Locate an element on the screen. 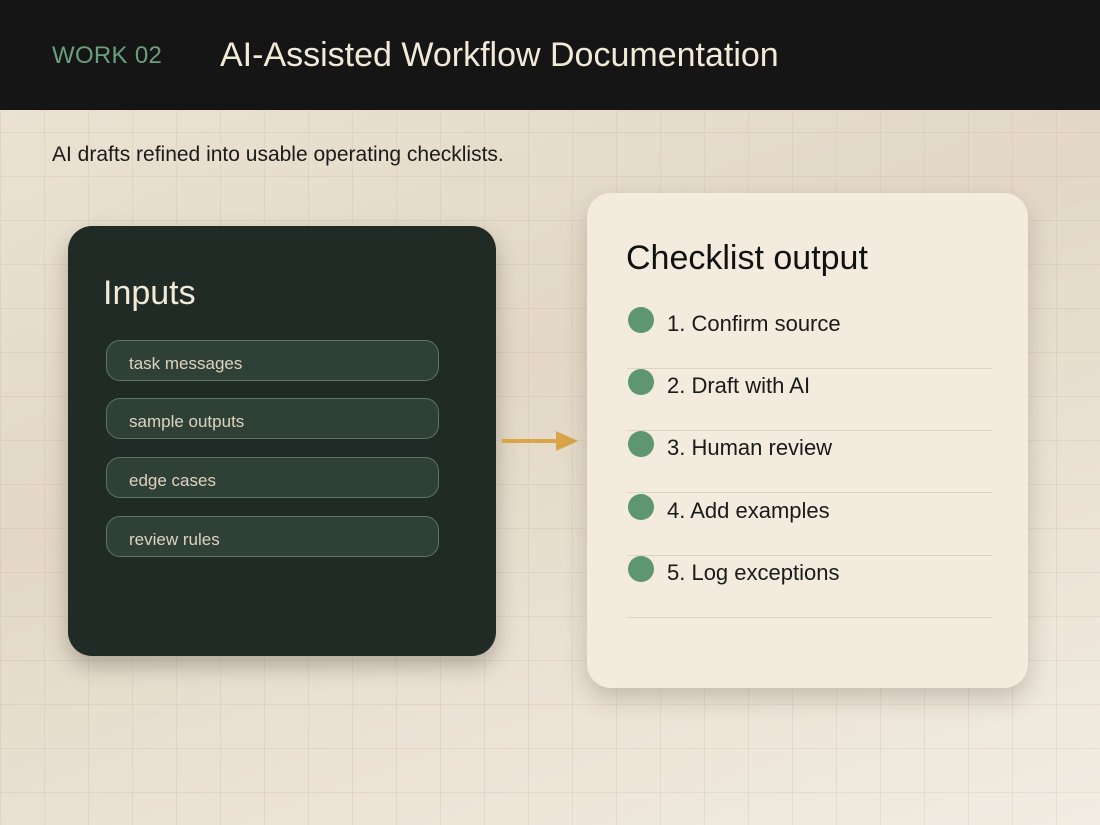 The height and width of the screenshot is (825, 1100). checklist-item: 3. Human review is located at coordinates (809, 462).